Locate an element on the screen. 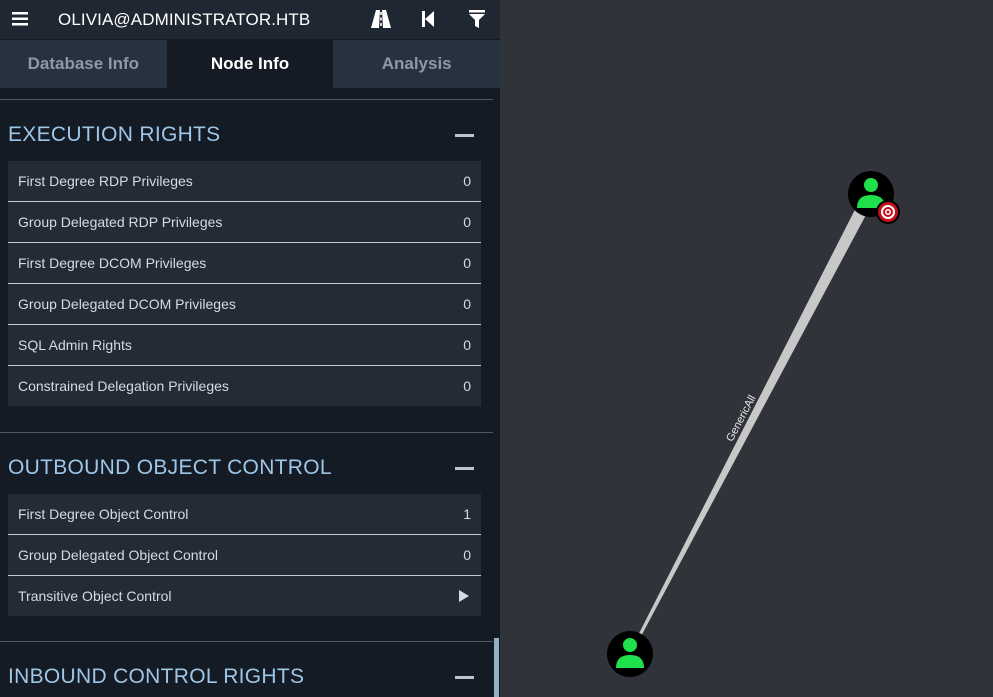 The width and height of the screenshot is (993, 697). list-item: SQL Admin Rights 0 is located at coordinates (244, 345).